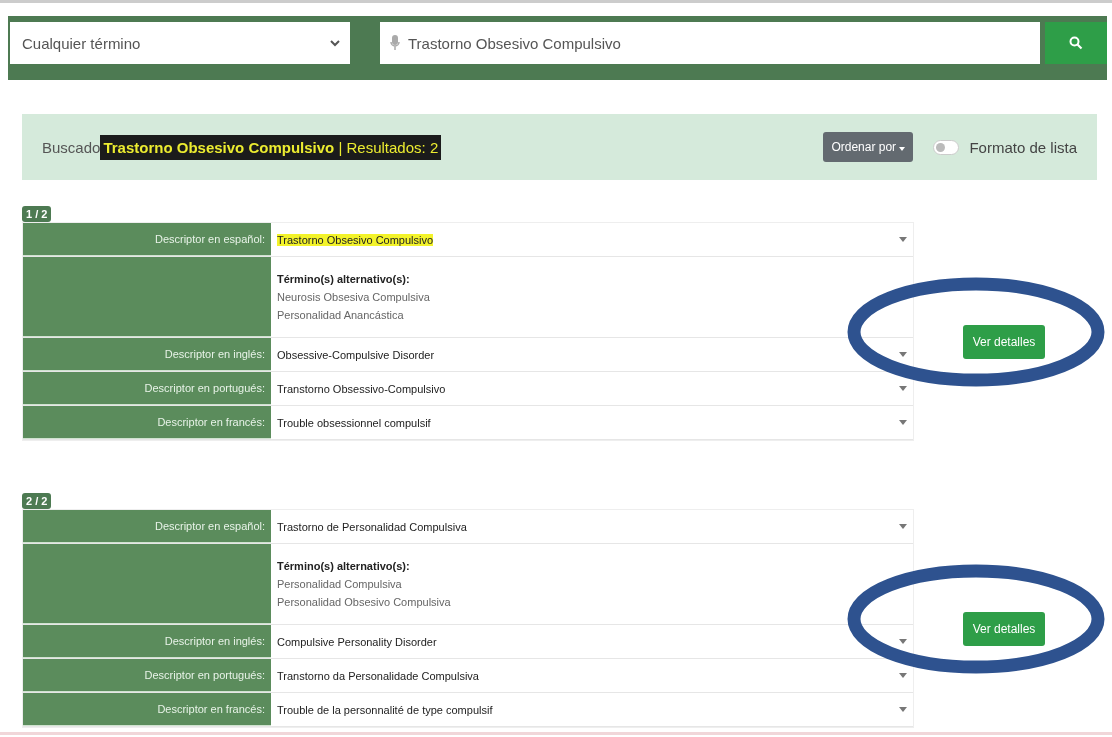  Describe the element at coordinates (339, 584) in the screenshot. I see `alternative-term: Personalidad Compulsiva` at that location.